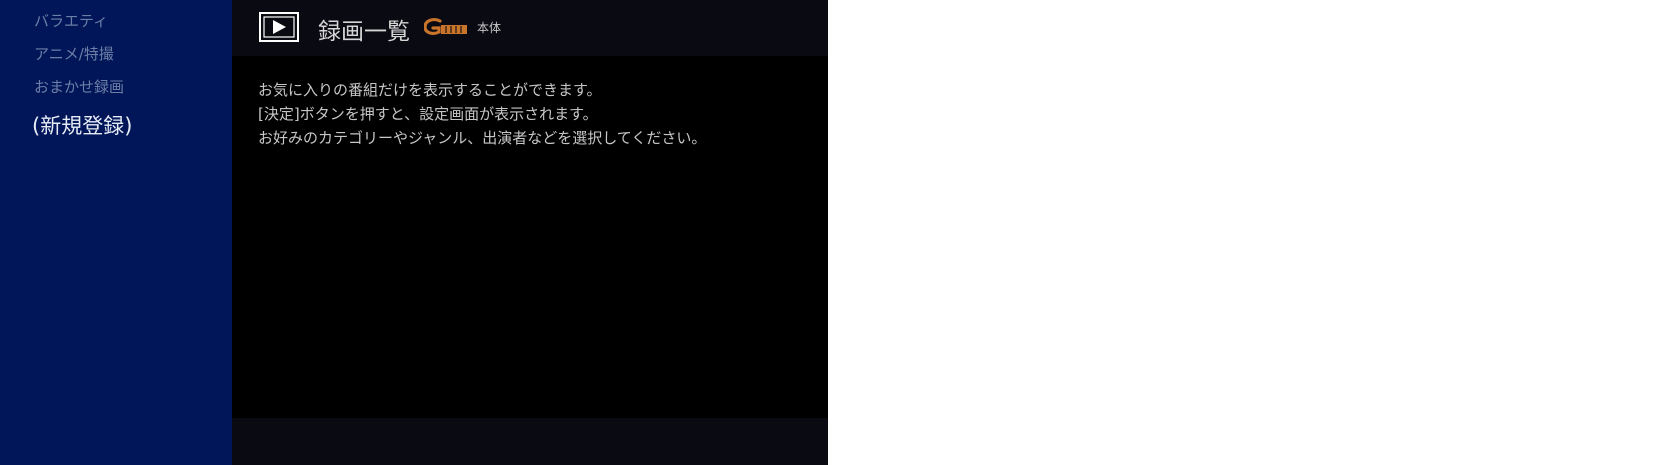  I want to click on sidebar-item-new-registration: (新規登録), so click(82, 125).